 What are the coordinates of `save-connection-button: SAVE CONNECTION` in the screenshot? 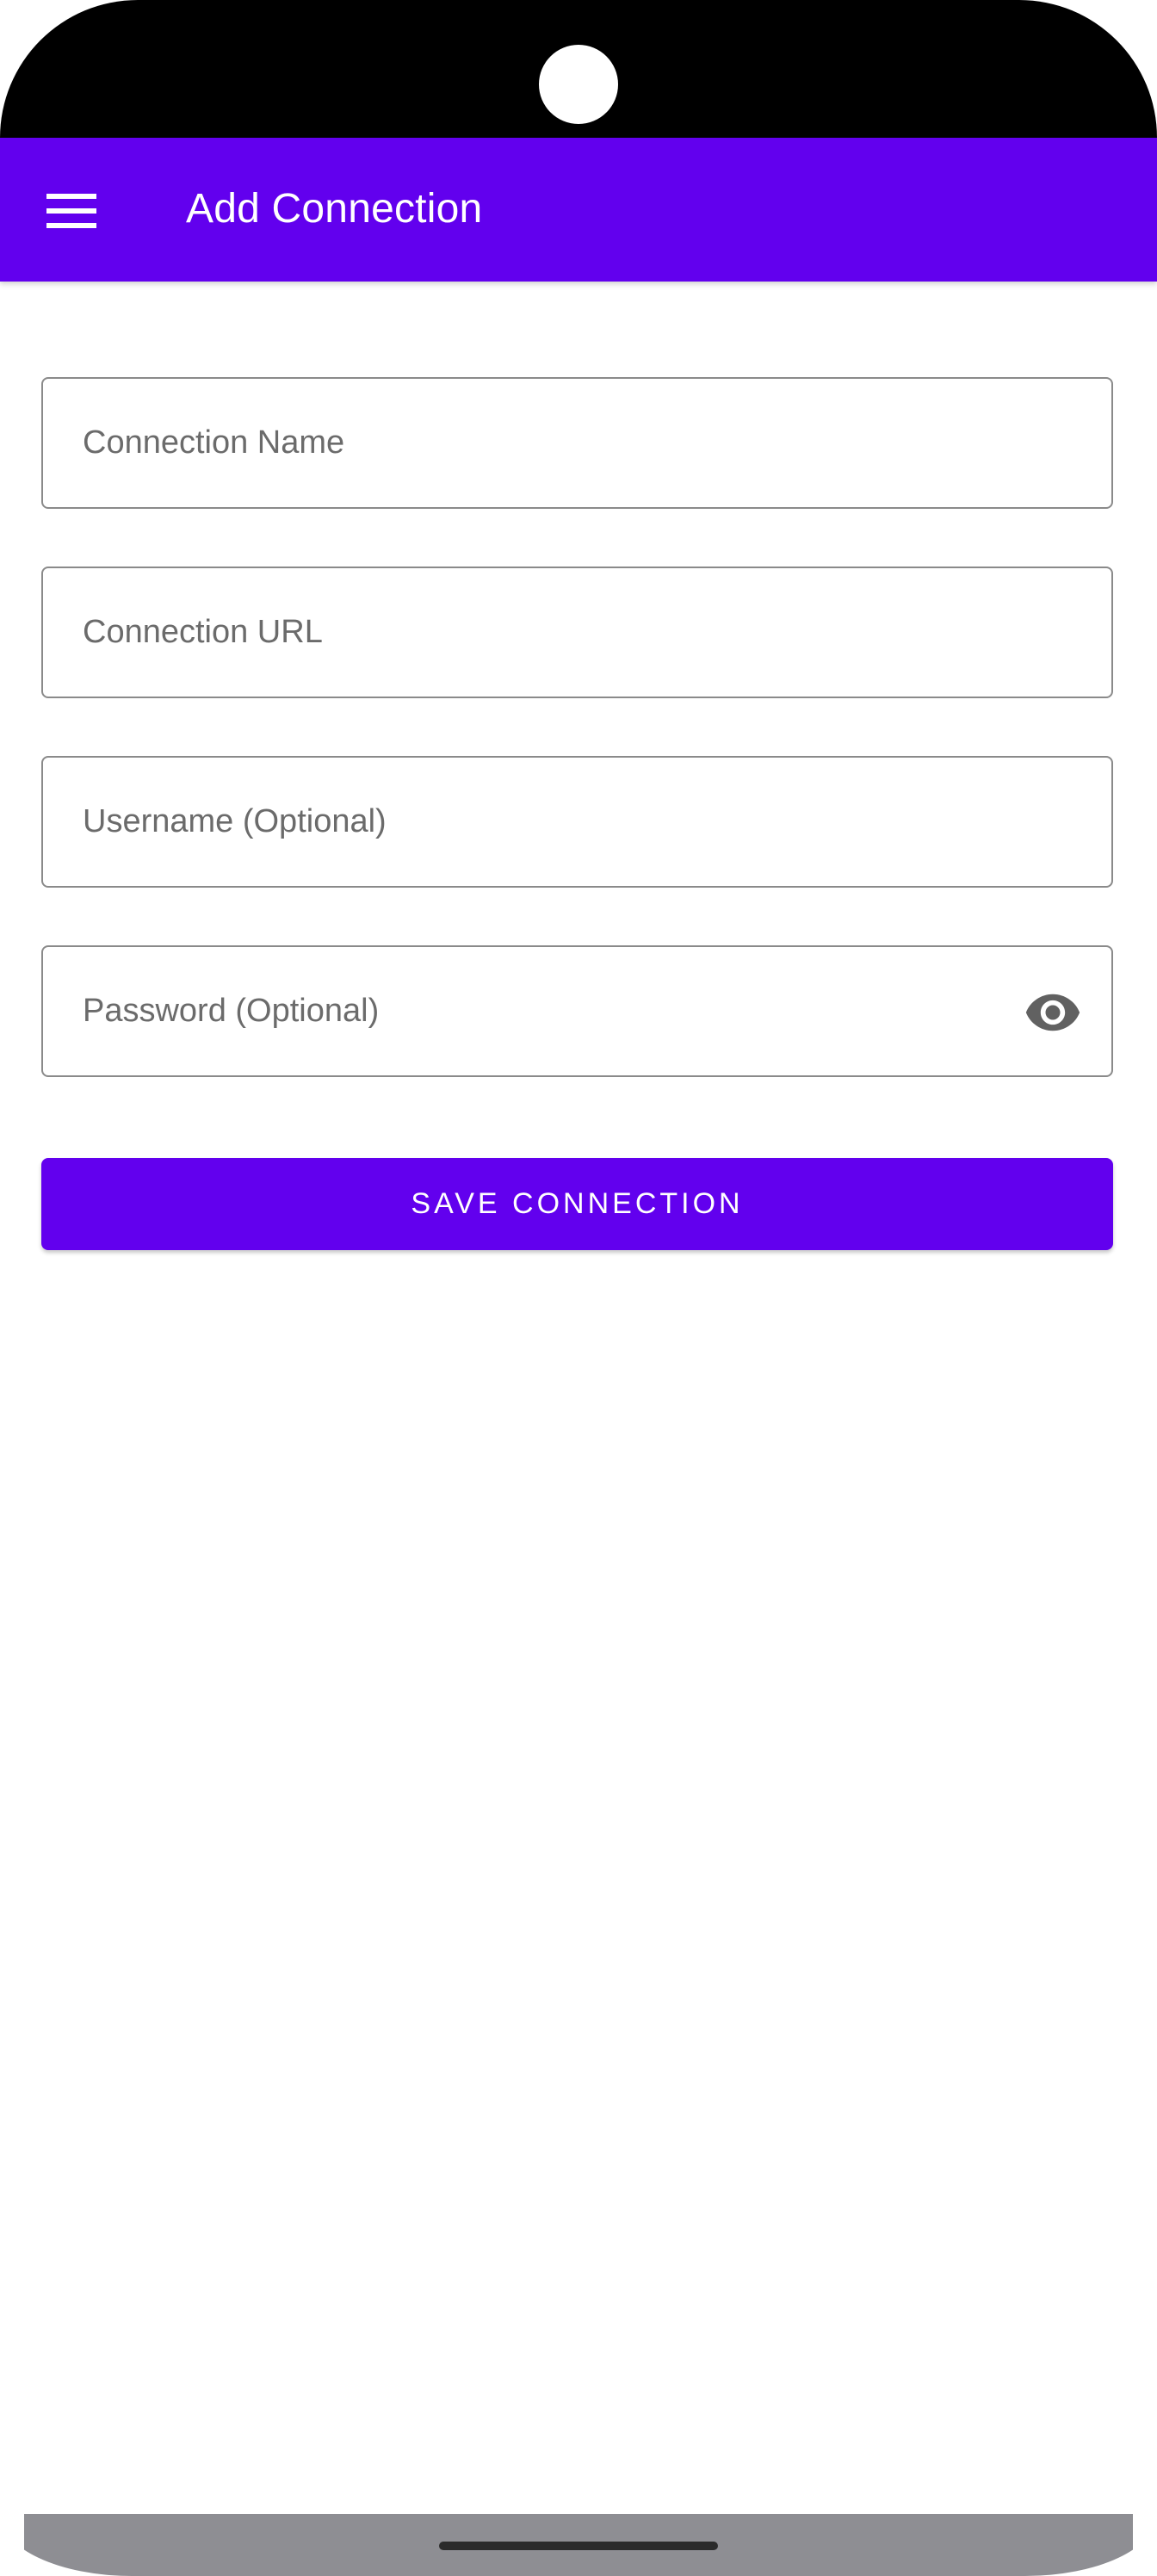 It's located at (577, 1204).